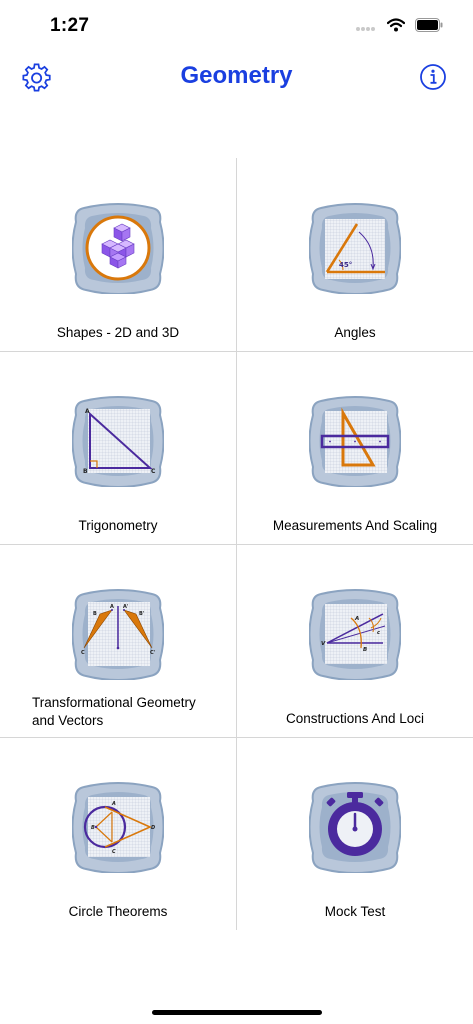 Image resolution: width=473 pixels, height=1024 pixels. Describe the element at coordinates (355, 248) in the screenshot. I see `angle-icon: 45°` at that location.